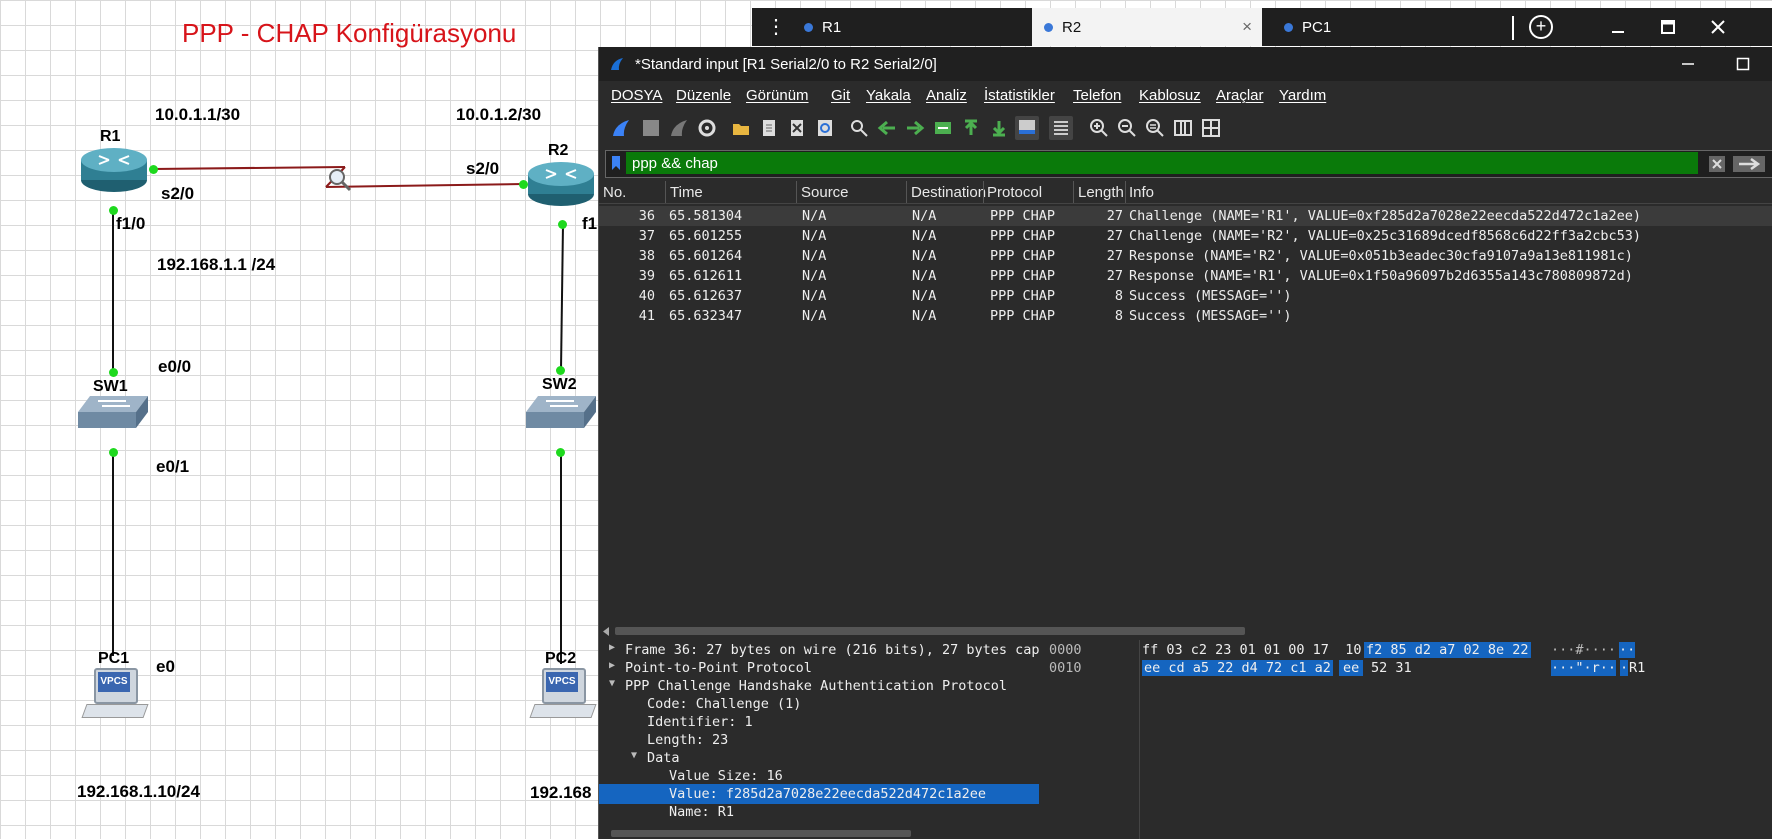  What do you see at coordinates (707, 128) in the screenshot?
I see `capture-options-icon` at bounding box center [707, 128].